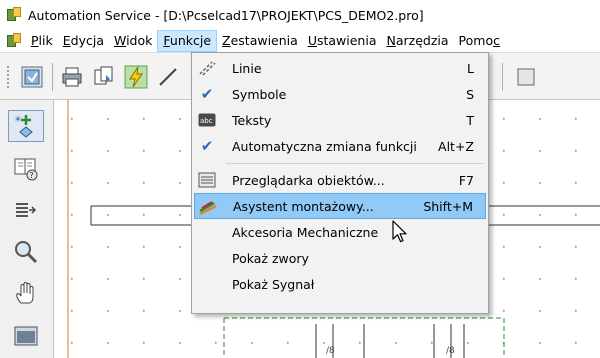  I want to click on menu-funkcje: Funkcje, so click(187, 41).